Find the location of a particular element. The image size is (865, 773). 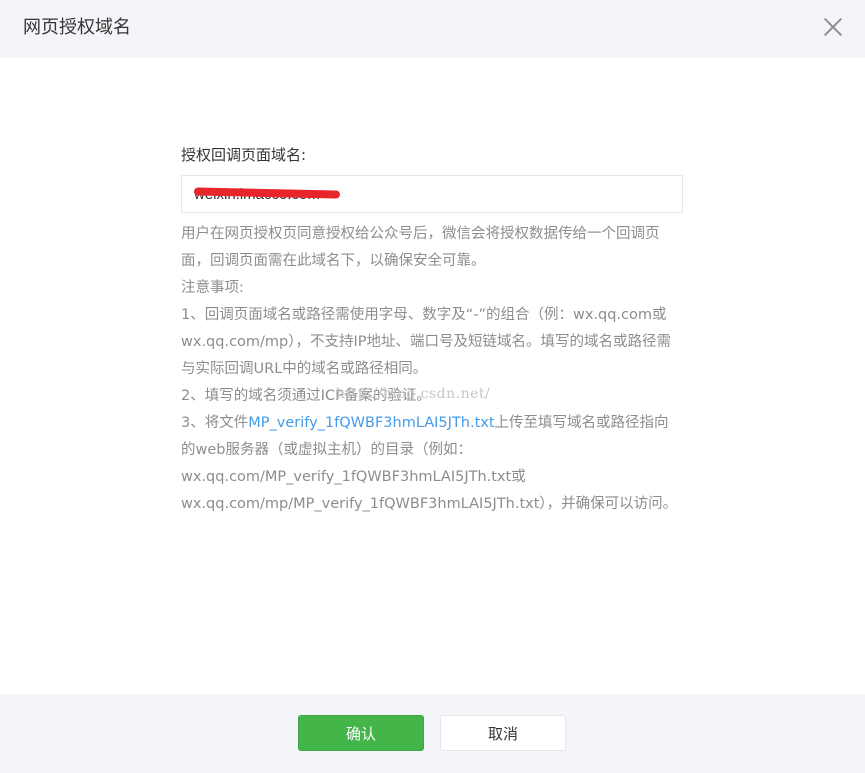

dialog-header: 网页授权域名 is located at coordinates (432, 29).